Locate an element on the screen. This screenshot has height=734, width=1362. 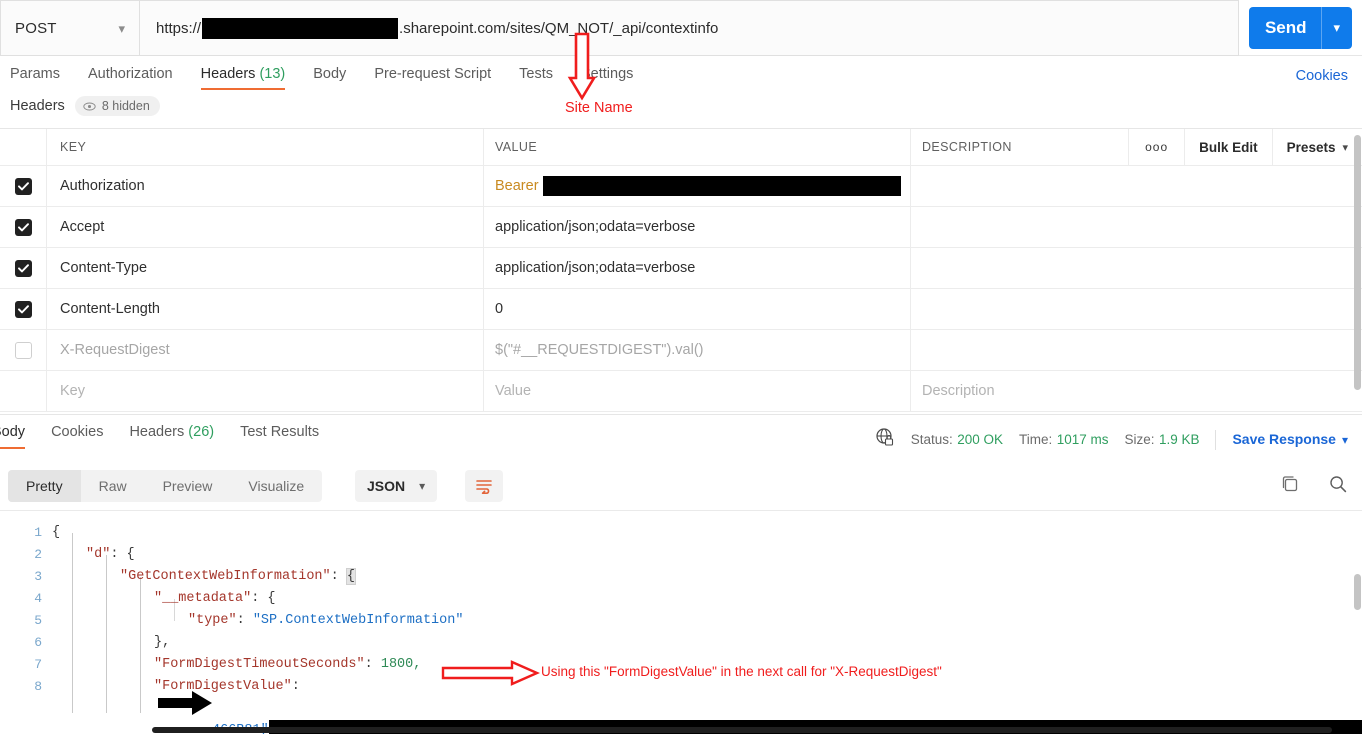
line-number: 5 is located at coordinates (38, 620).